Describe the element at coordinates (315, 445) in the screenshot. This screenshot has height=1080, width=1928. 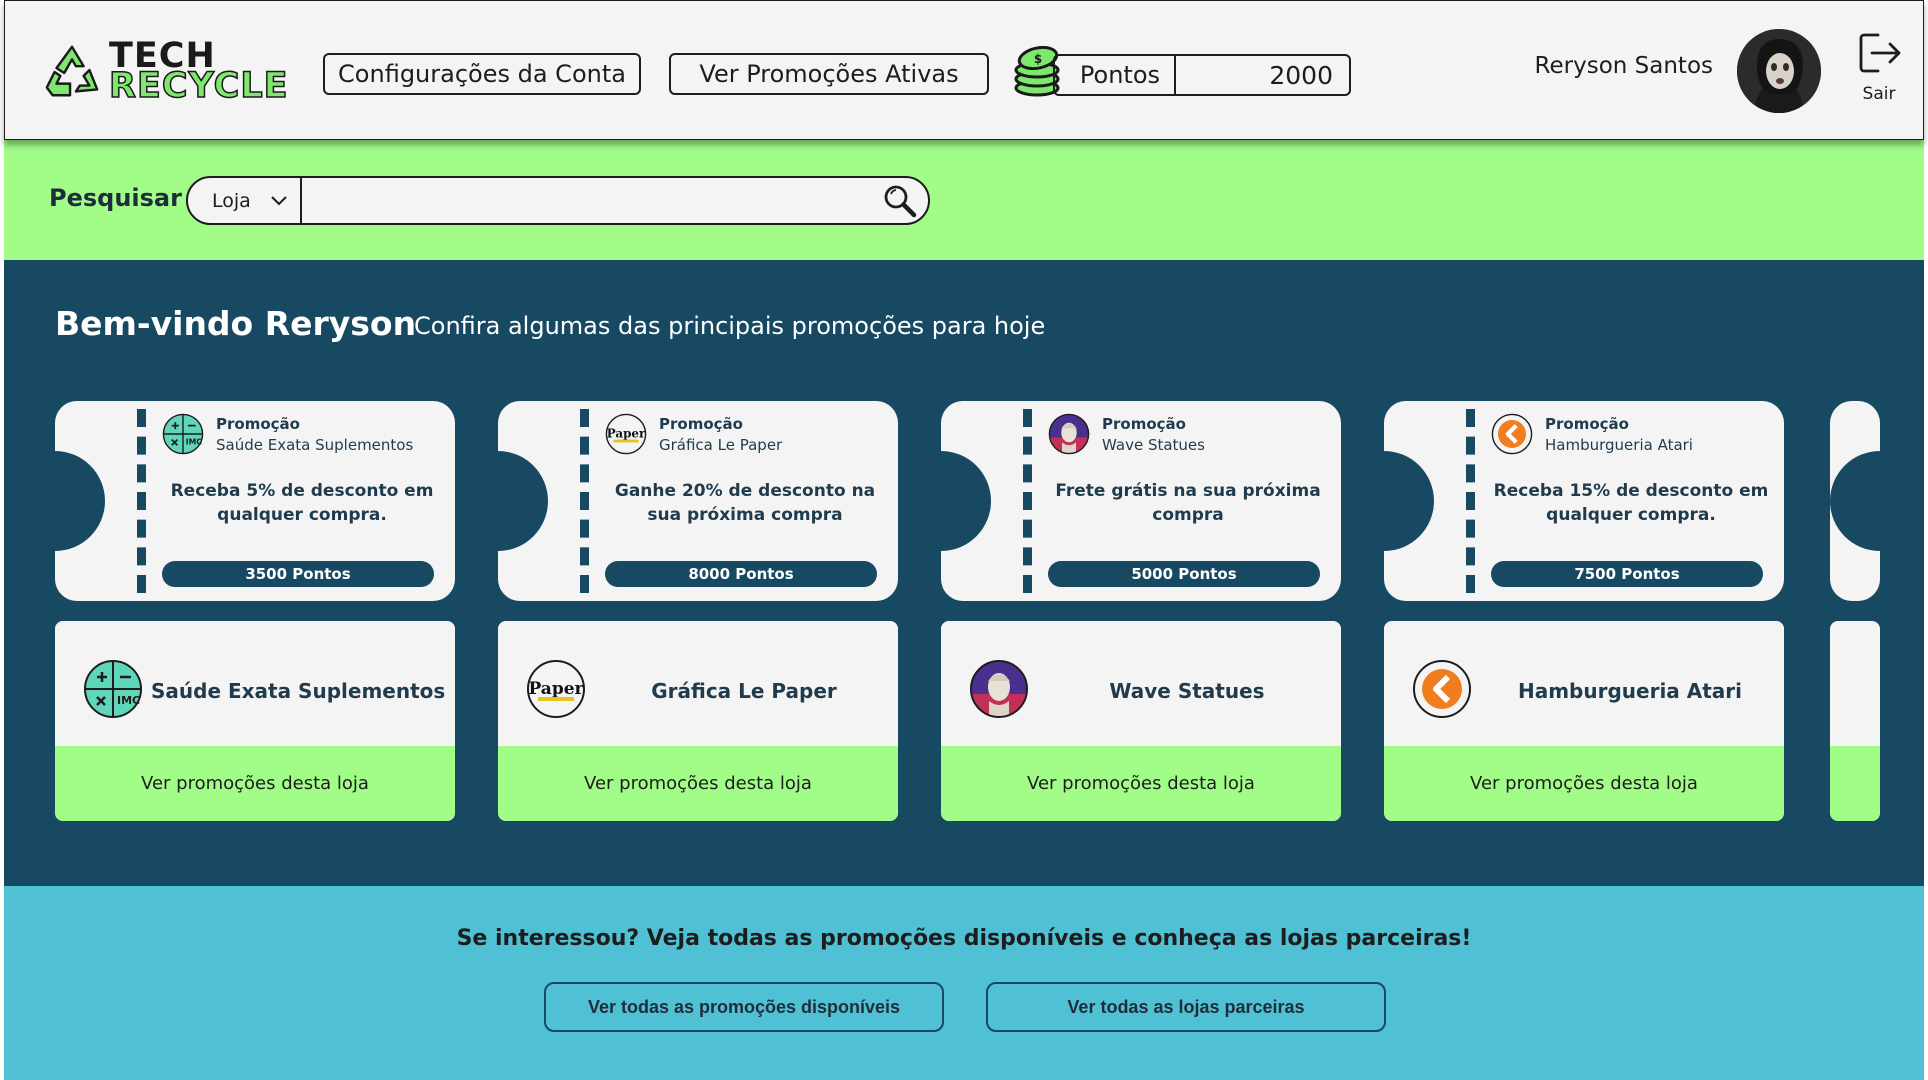
I see `coupon-store: Saúde Exata Suplementos` at that location.